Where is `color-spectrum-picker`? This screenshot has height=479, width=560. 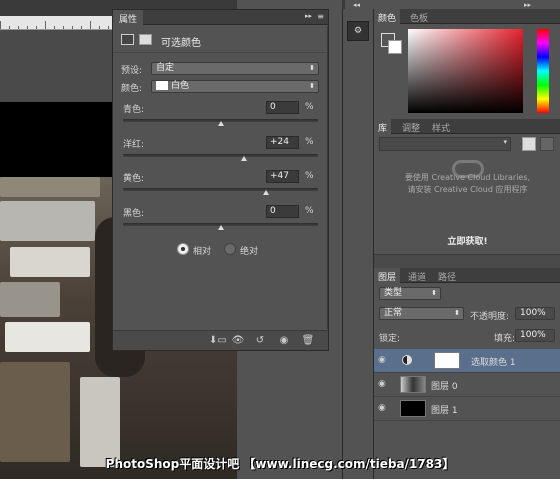 color-spectrum-picker is located at coordinates (465, 71).